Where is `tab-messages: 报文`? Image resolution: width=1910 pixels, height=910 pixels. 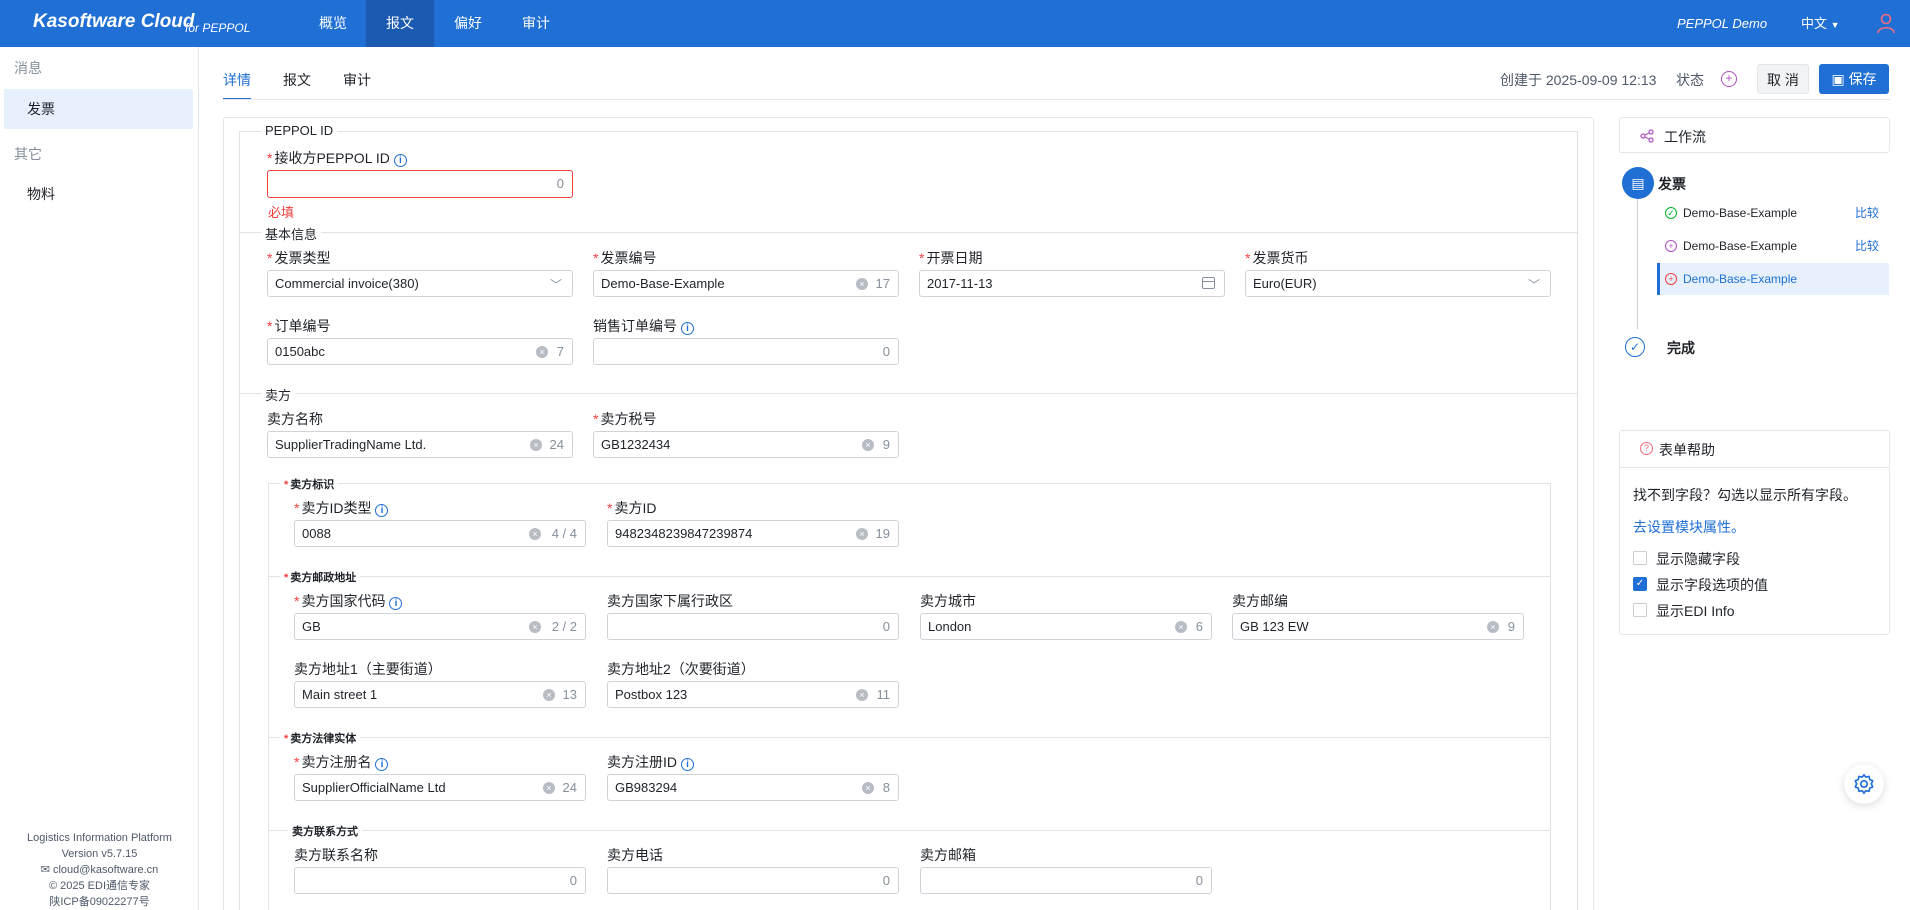 tab-messages: 报文 is located at coordinates (297, 85).